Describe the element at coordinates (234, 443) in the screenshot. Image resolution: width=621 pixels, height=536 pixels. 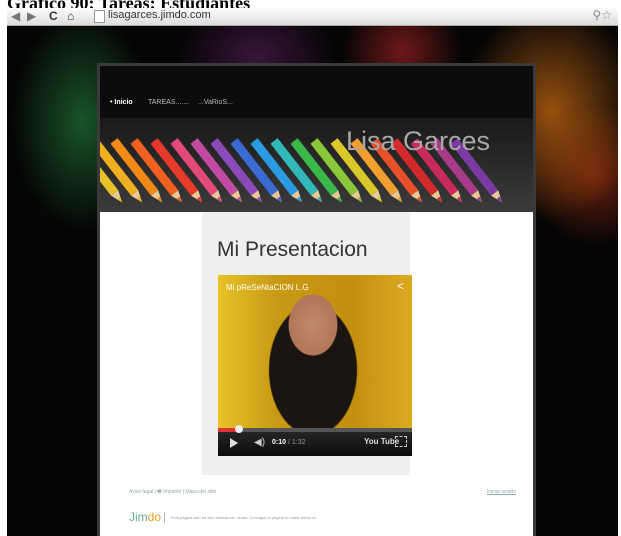
I see `play-icon` at that location.